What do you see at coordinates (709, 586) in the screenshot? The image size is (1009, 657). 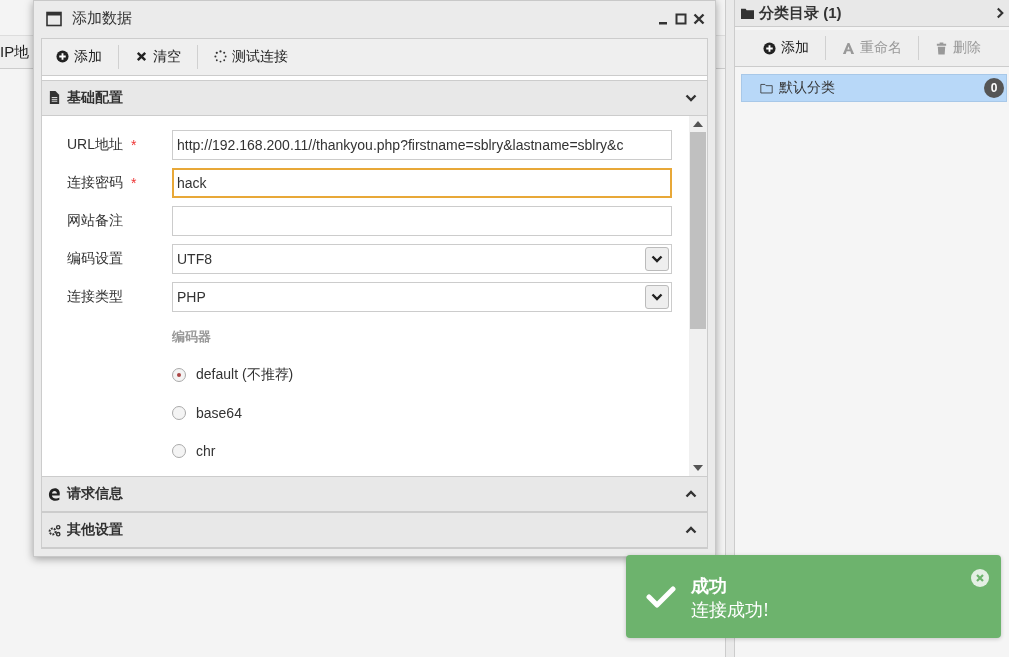 I see `toast-title: 成功` at bounding box center [709, 586].